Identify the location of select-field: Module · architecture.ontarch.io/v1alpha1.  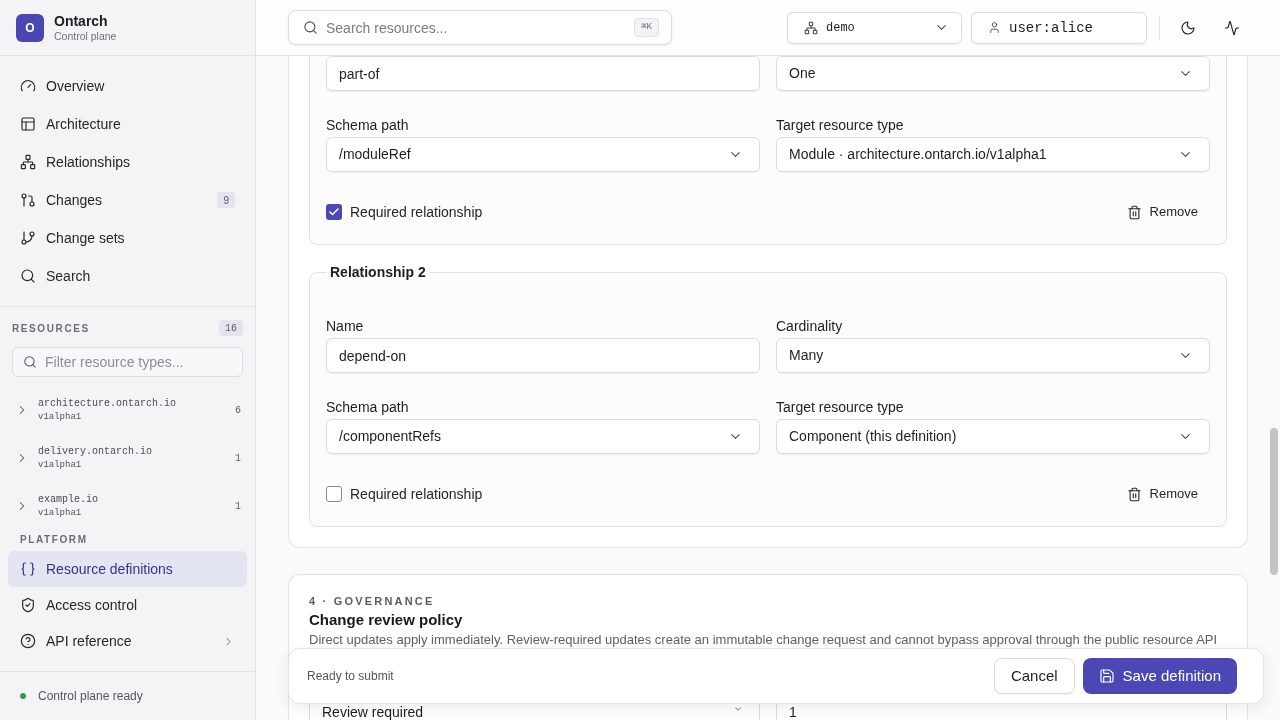
(993, 154).